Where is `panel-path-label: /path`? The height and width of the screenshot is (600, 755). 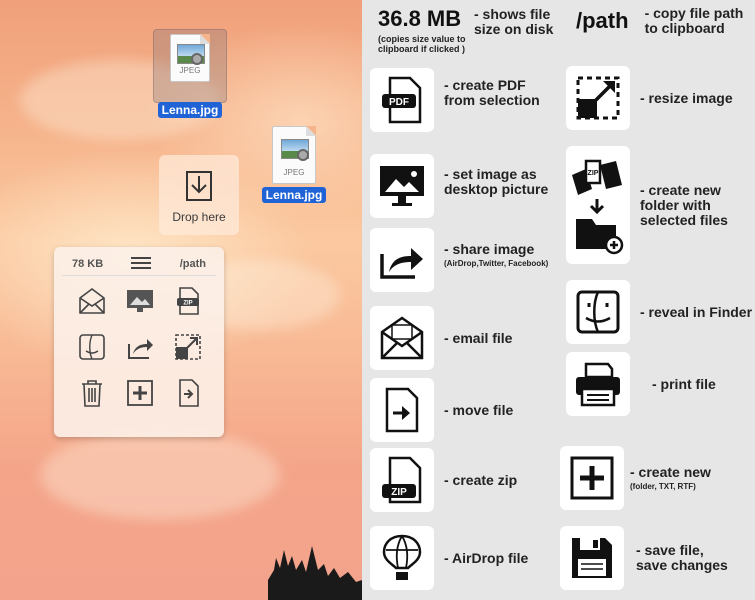
panel-path-label: /path is located at coordinates (193, 264).